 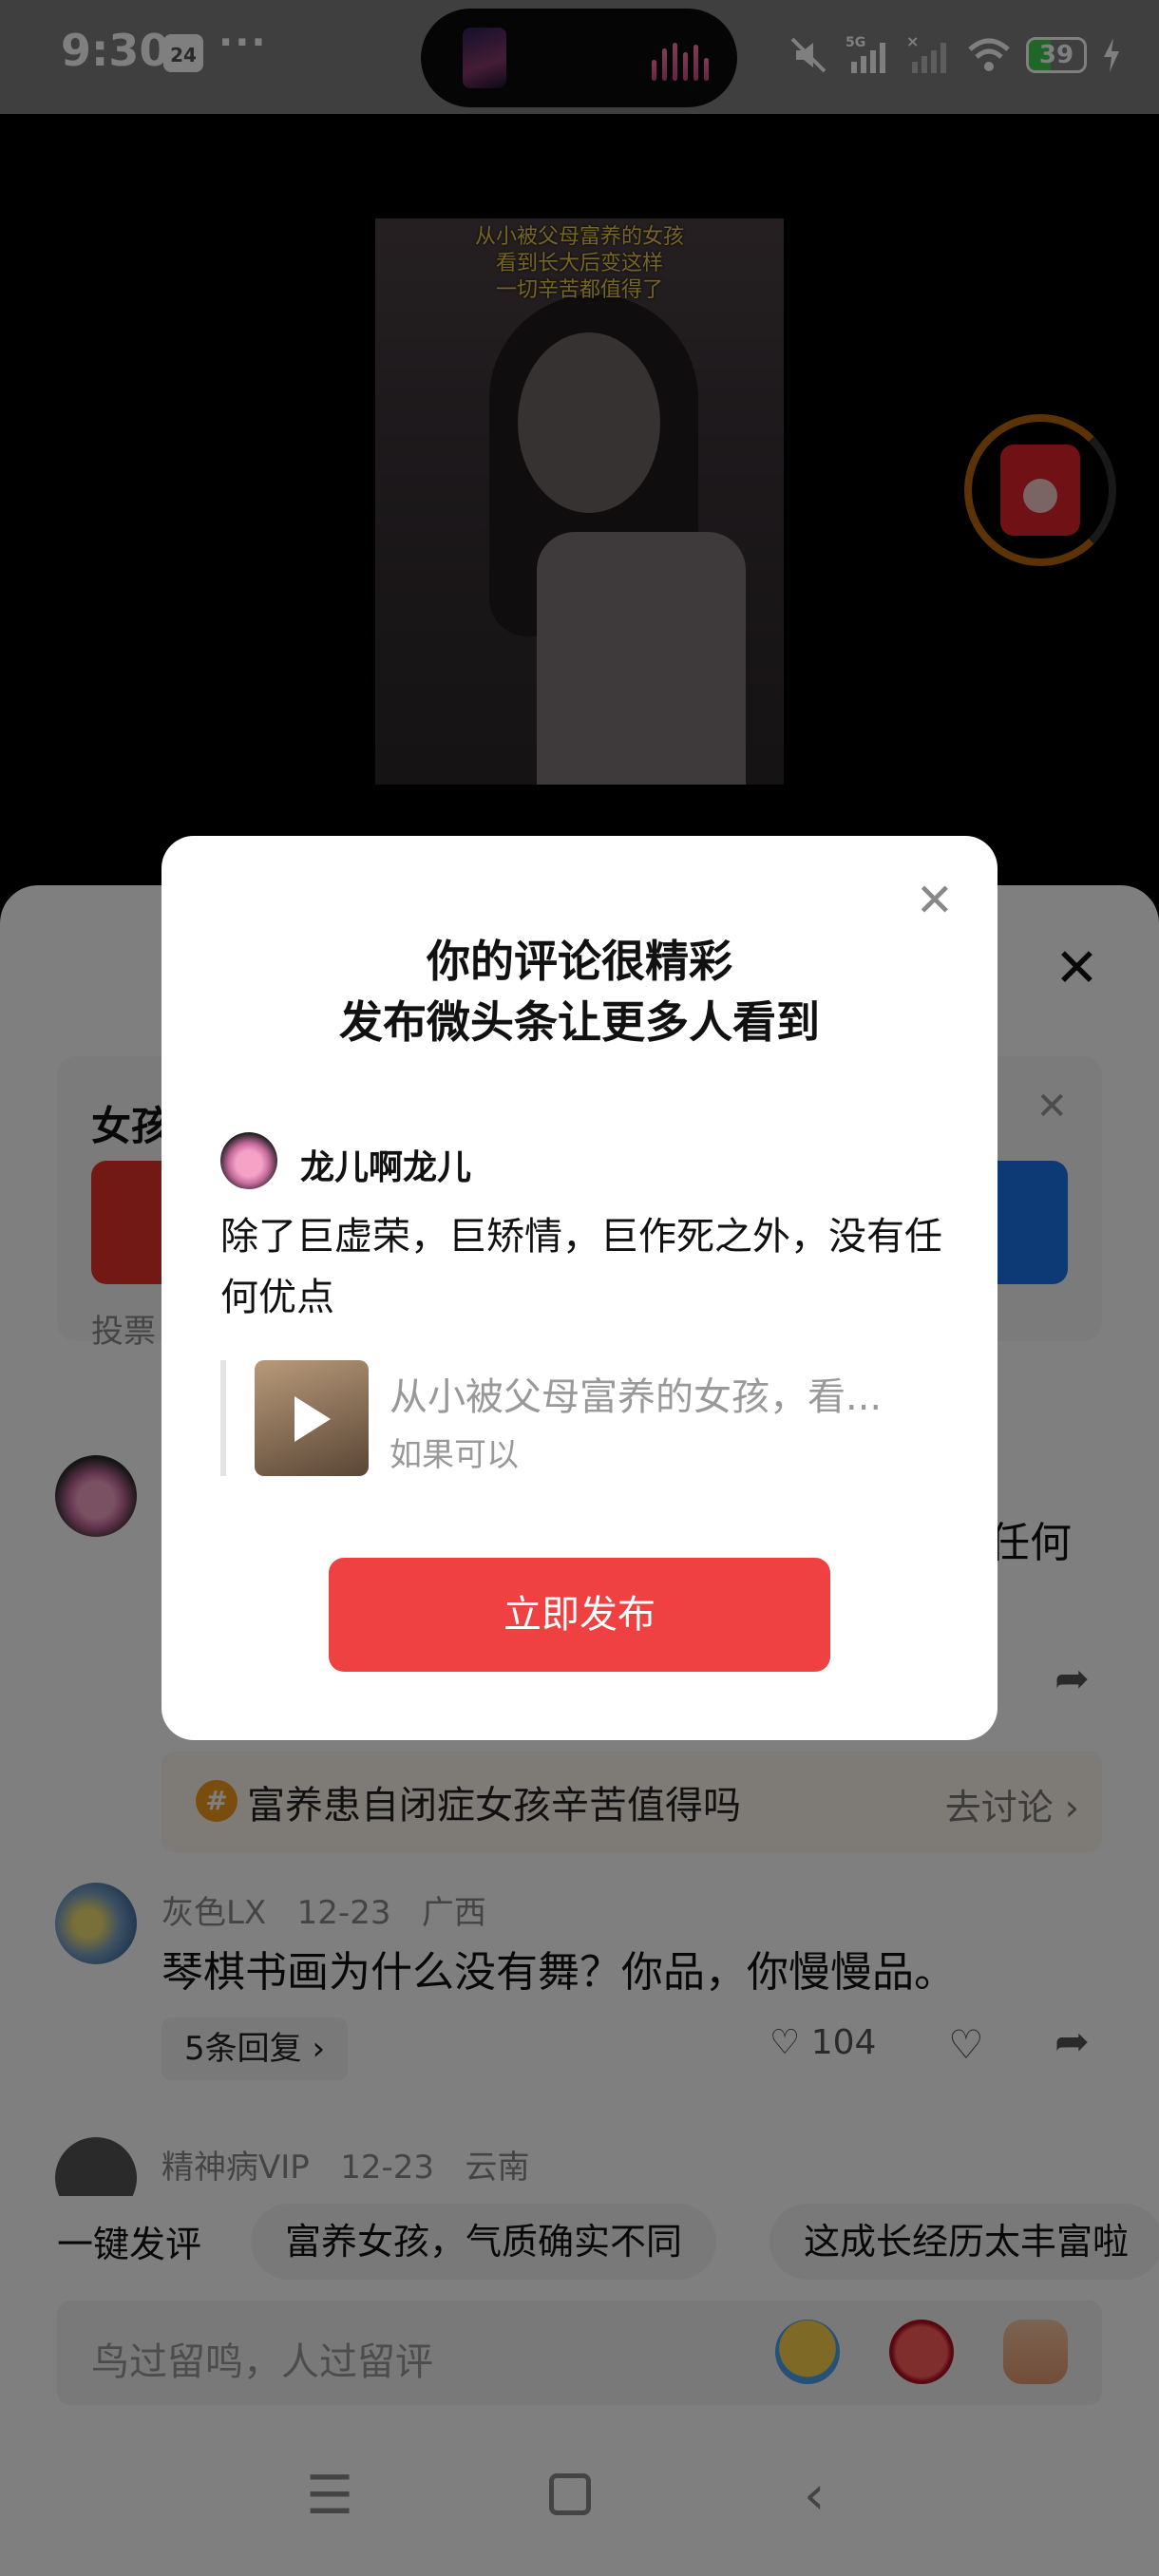 I want to click on video-thumbnail, so click(x=312, y=1418).